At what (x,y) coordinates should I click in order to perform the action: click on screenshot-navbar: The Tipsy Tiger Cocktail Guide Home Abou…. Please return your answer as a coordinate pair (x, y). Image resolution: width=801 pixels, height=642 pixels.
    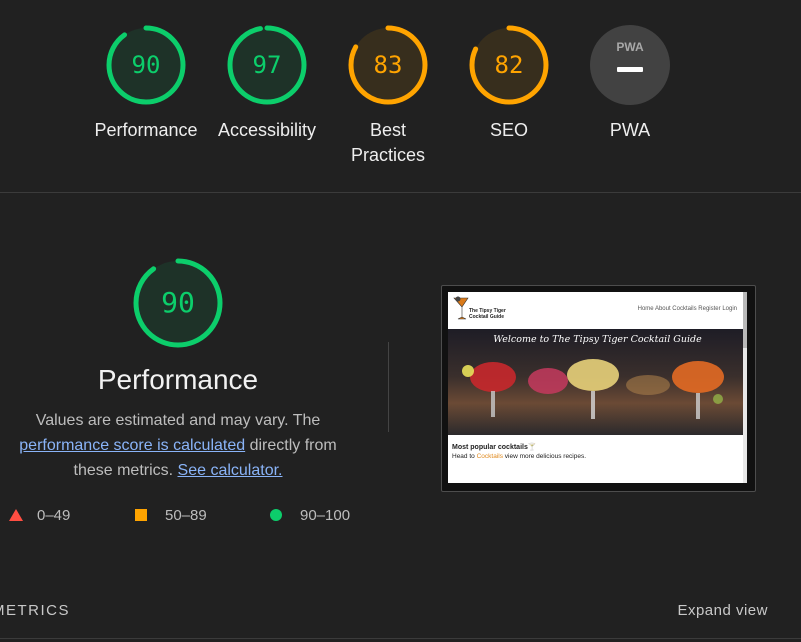
    Looking at the image, I should click on (597, 310).